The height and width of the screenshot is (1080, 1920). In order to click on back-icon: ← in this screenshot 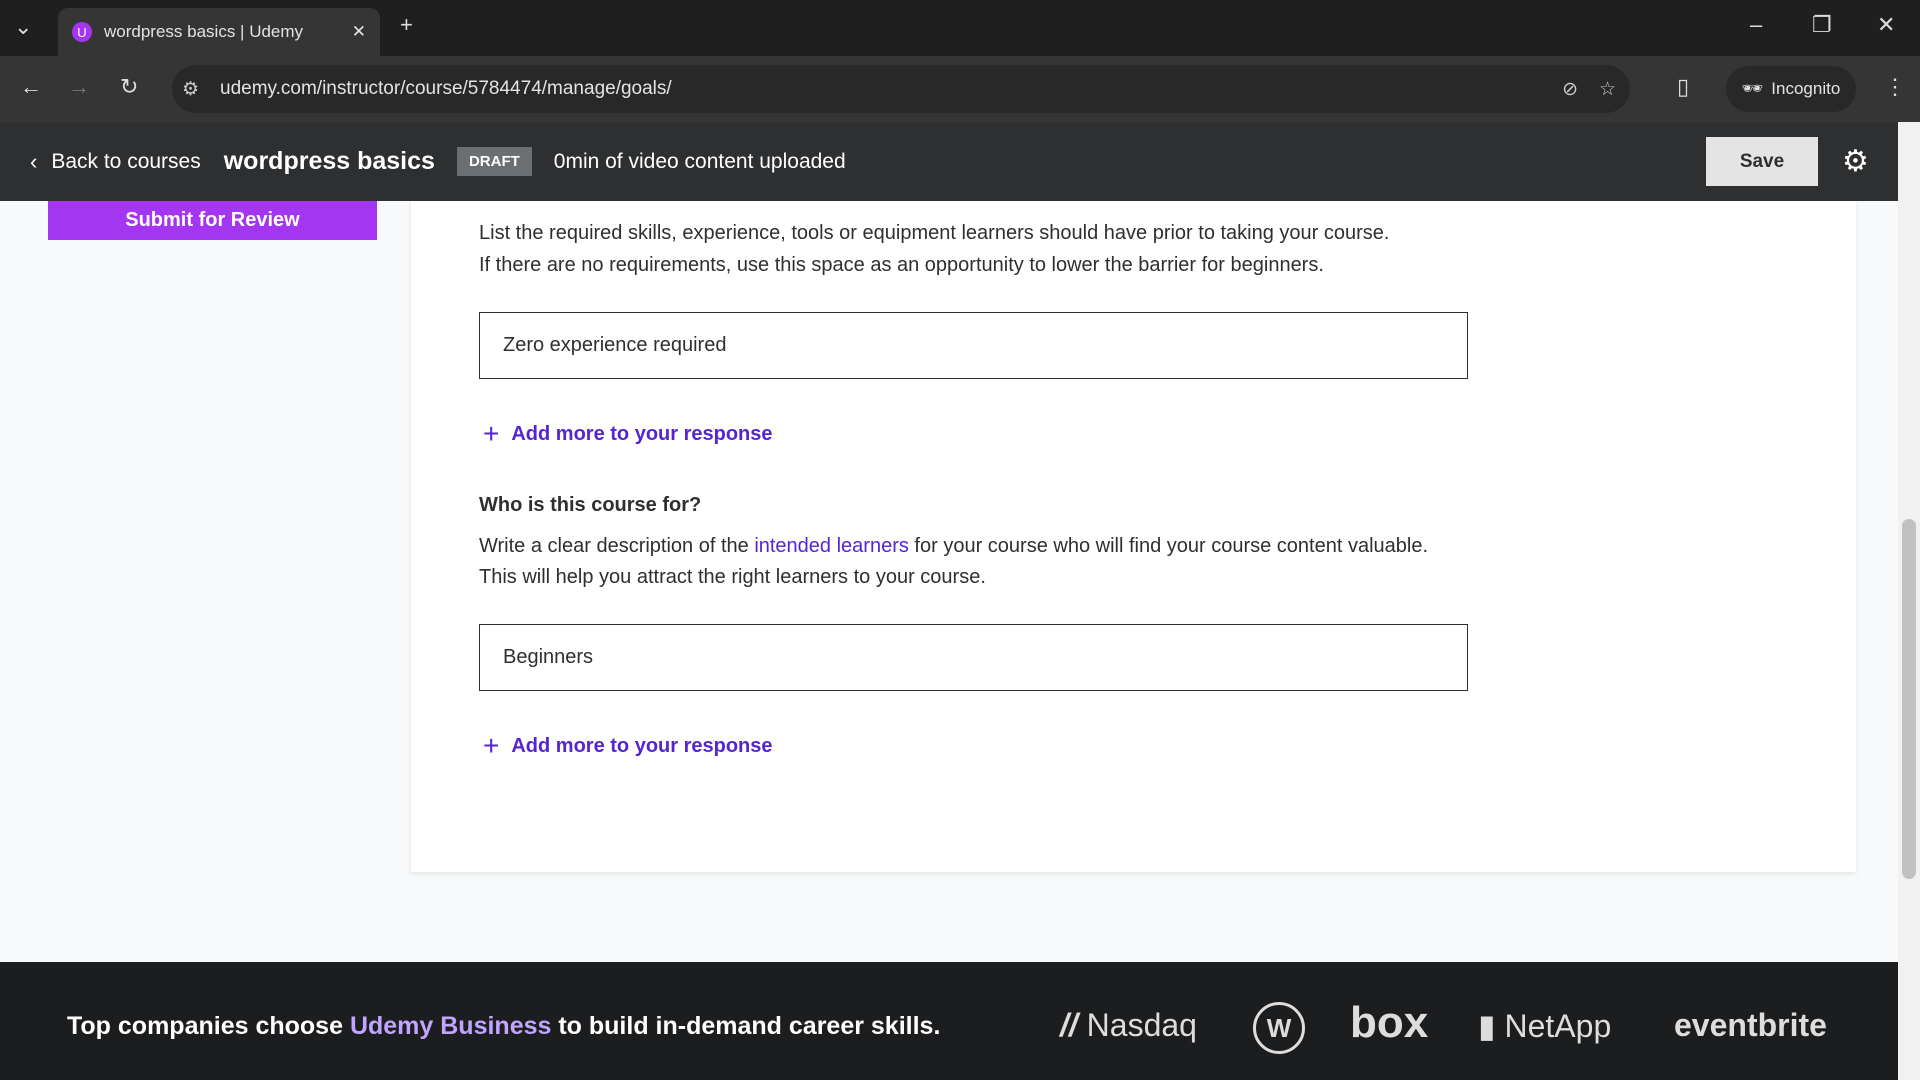, I will do `click(31, 87)`.